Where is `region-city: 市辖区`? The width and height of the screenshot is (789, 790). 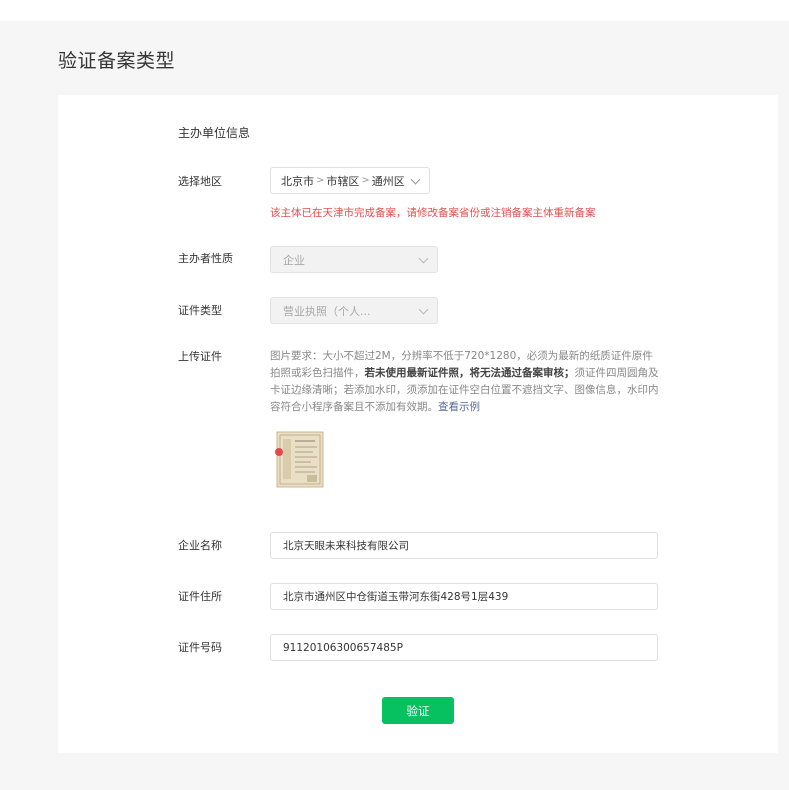 region-city: 市辖区 is located at coordinates (343, 181).